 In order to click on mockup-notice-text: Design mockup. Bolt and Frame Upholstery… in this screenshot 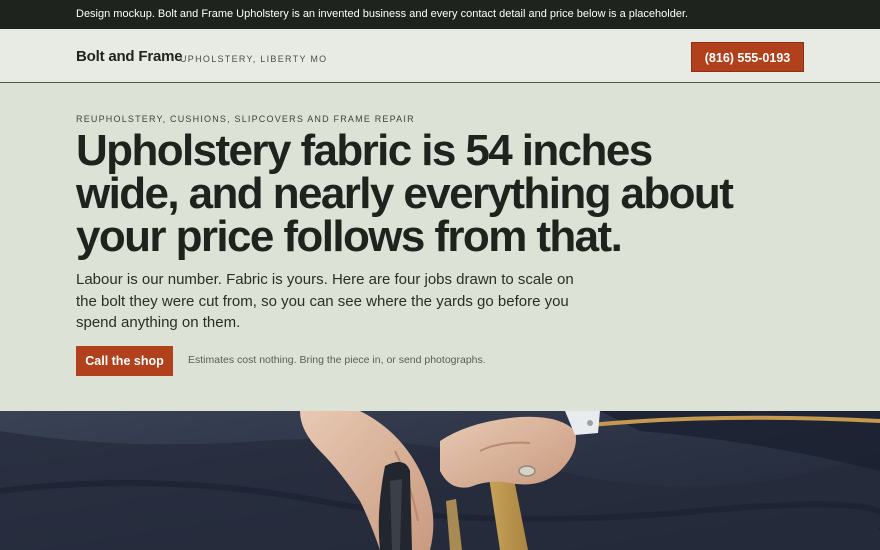, I will do `click(382, 14)`.